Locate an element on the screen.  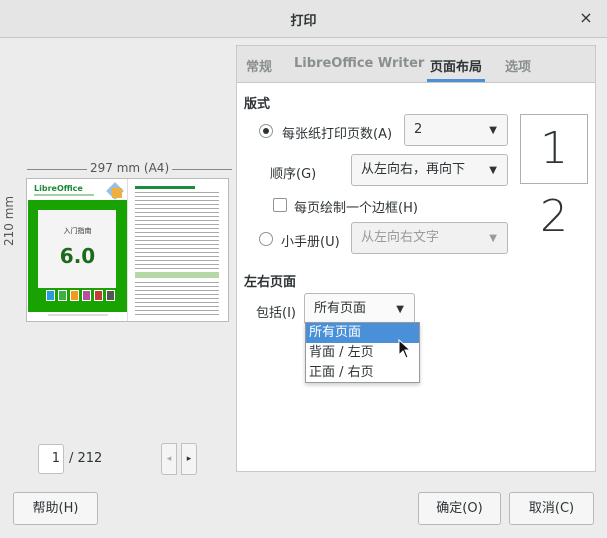
title-bar: 打印 × is located at coordinates (303, 19).